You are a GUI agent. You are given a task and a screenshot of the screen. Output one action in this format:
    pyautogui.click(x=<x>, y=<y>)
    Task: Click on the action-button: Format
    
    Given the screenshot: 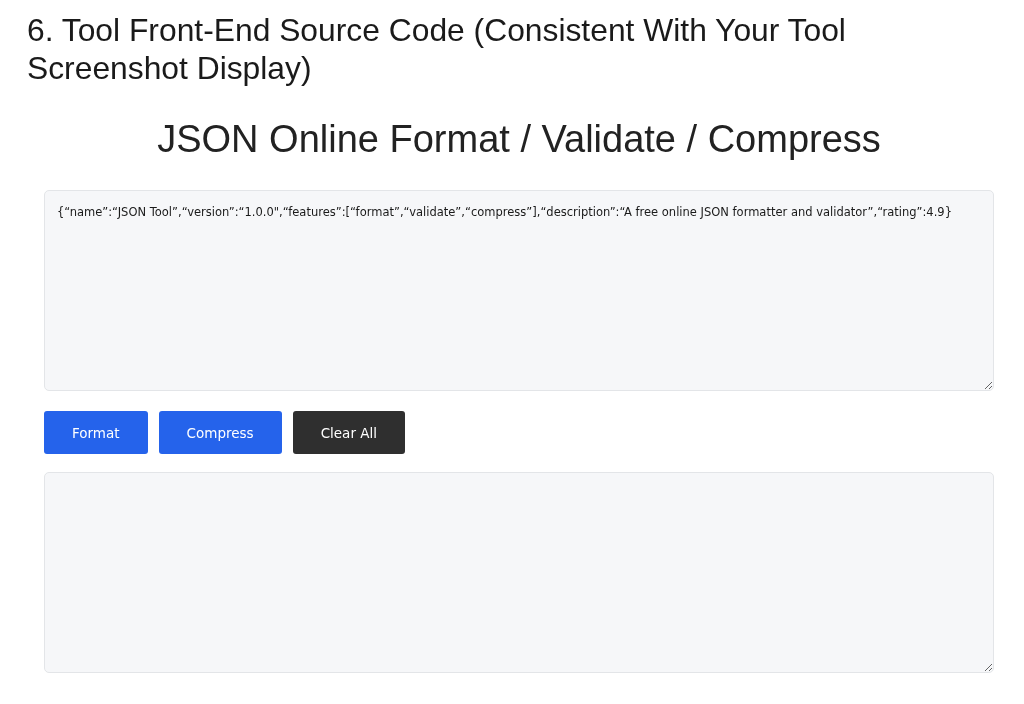 What is the action you would take?
    pyautogui.click(x=96, y=432)
    